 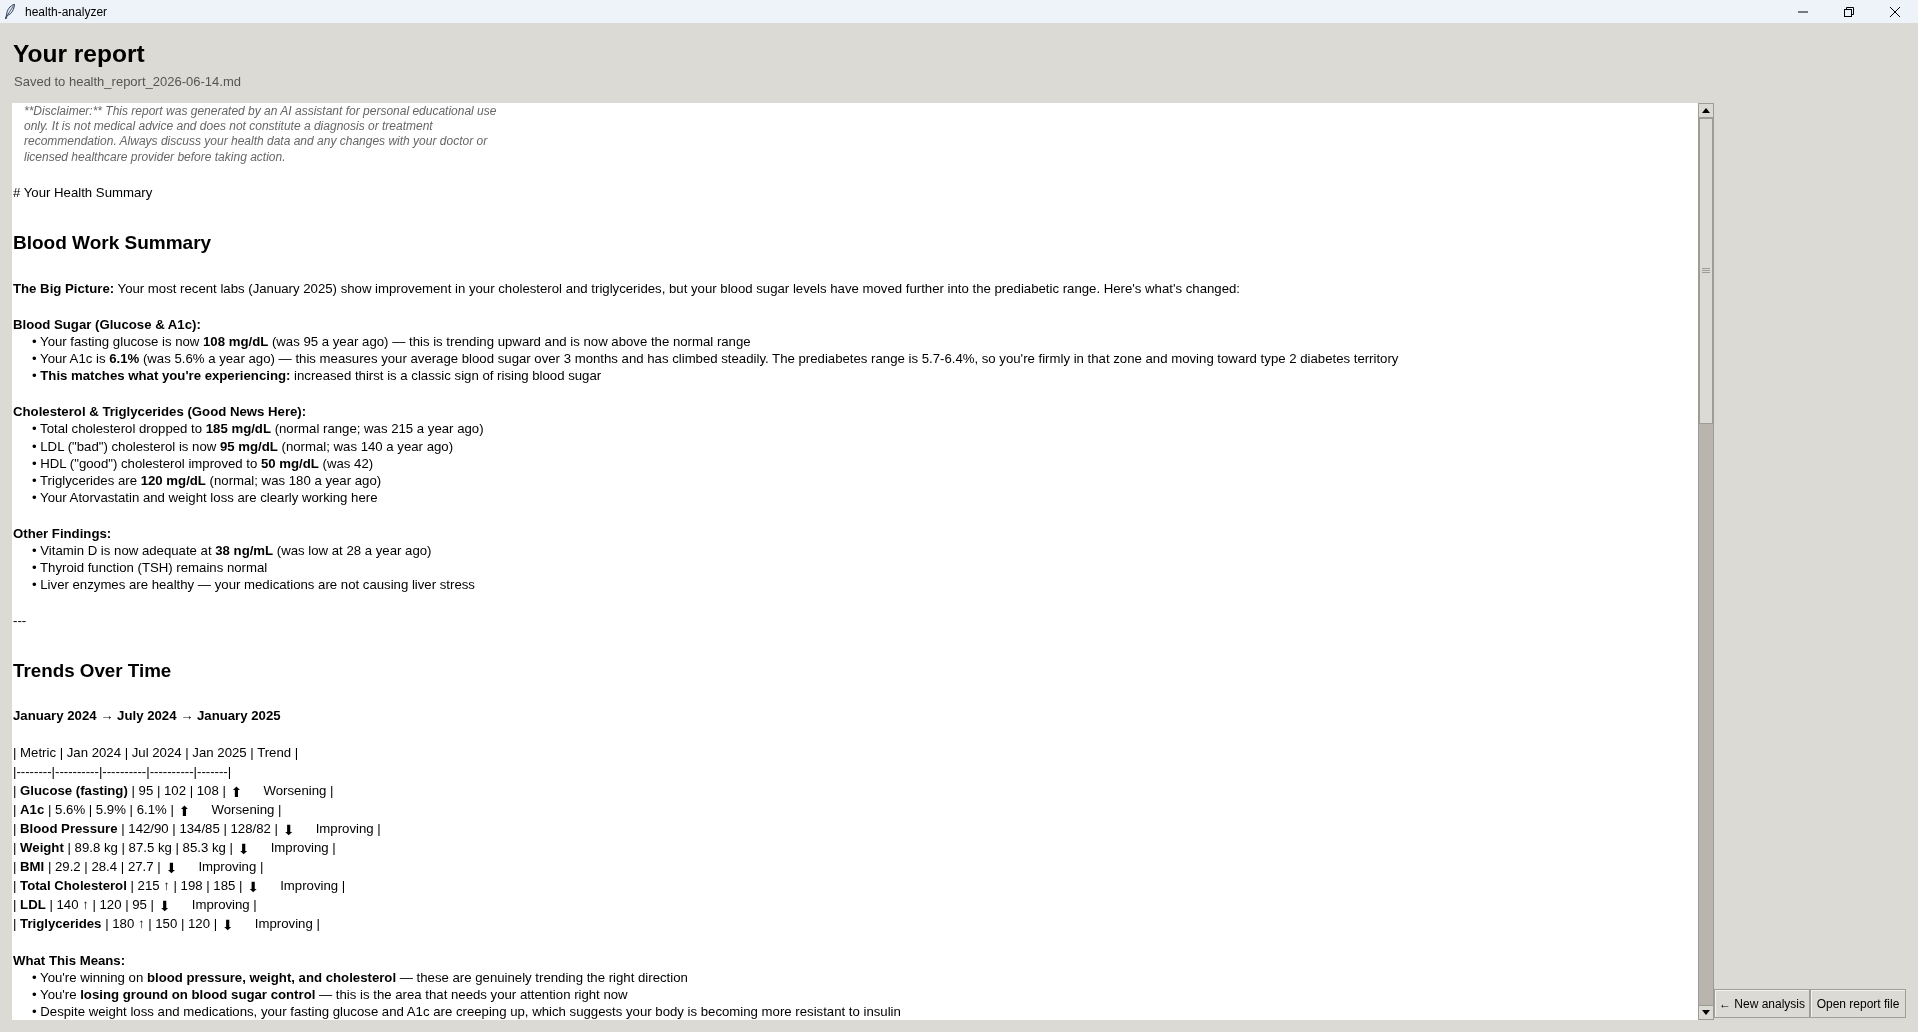 I want to click on markdown-text: ---, so click(x=20, y=621).